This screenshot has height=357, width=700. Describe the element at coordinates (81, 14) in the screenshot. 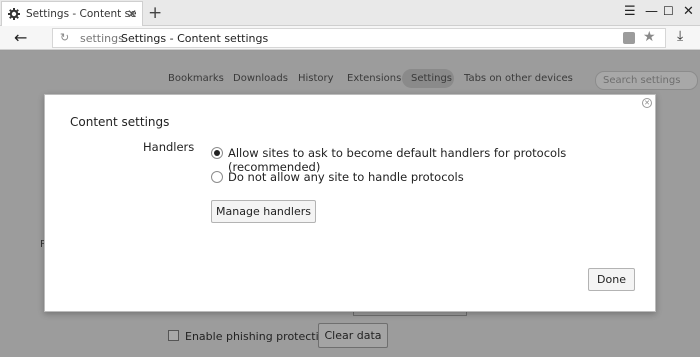

I see `tab-title: Settings - Content settings` at that location.